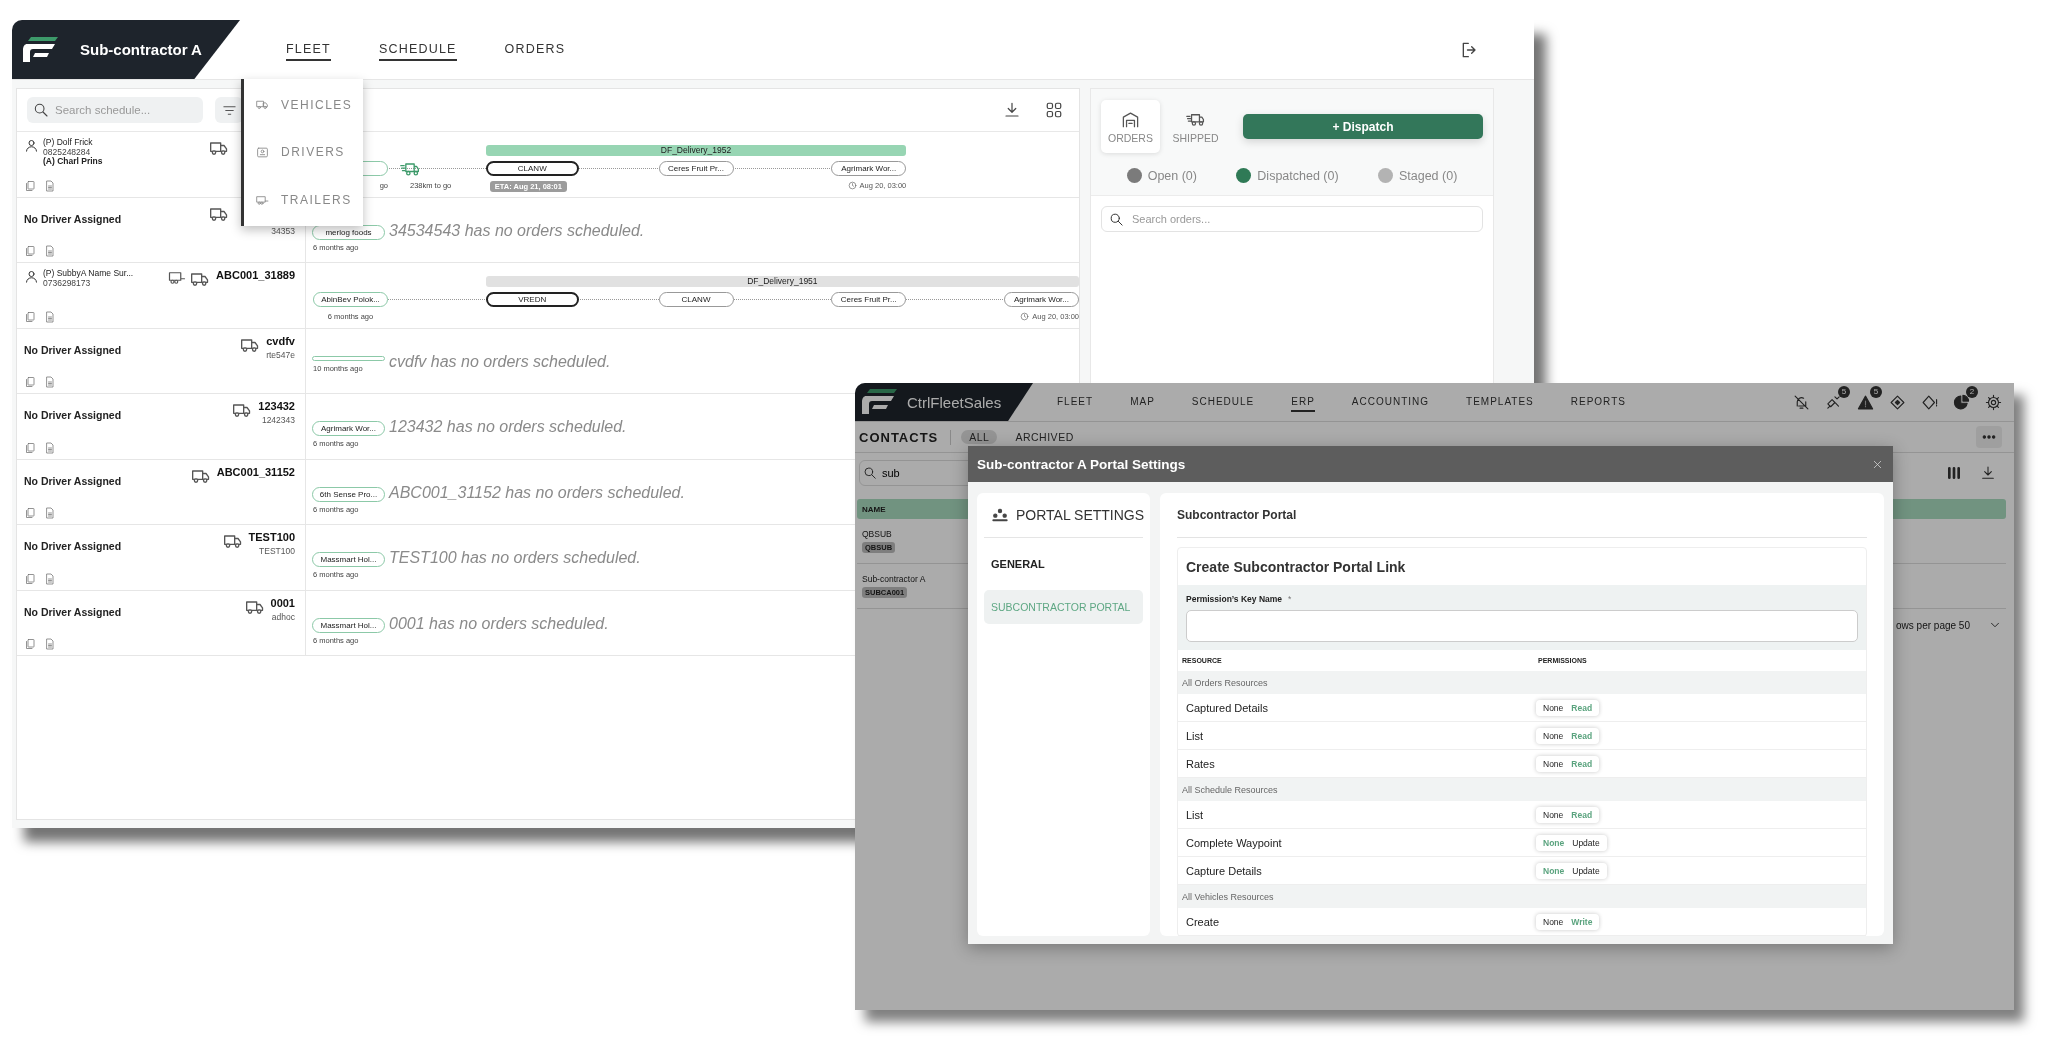 Image resolution: width=2056 pixels, height=1042 pixels. I want to click on nav-tab: MAP, so click(1142, 402).